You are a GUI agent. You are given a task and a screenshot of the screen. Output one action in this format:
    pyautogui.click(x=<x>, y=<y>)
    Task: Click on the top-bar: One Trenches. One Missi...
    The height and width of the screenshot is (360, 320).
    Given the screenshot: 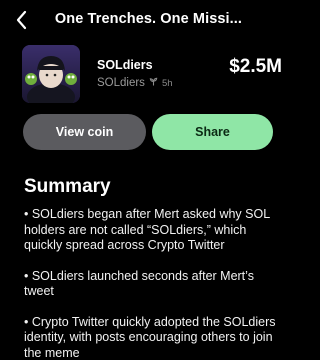 What is the action you would take?
    pyautogui.click(x=148, y=21)
    